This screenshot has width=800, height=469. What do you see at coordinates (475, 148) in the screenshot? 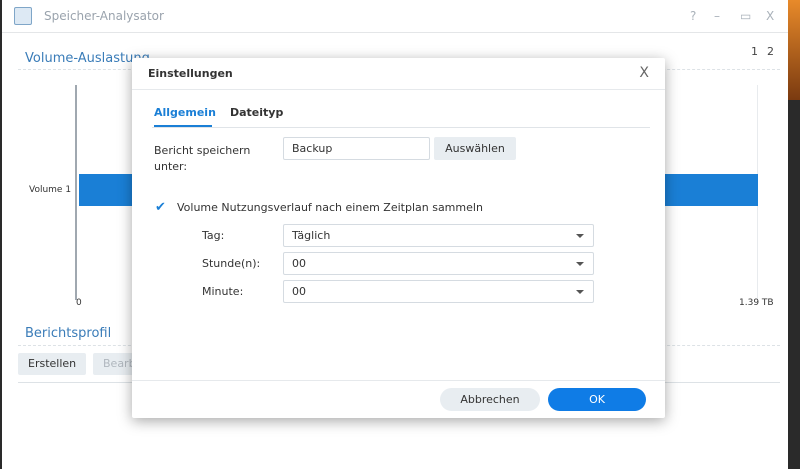
I see `choose-button: Auswählen` at bounding box center [475, 148].